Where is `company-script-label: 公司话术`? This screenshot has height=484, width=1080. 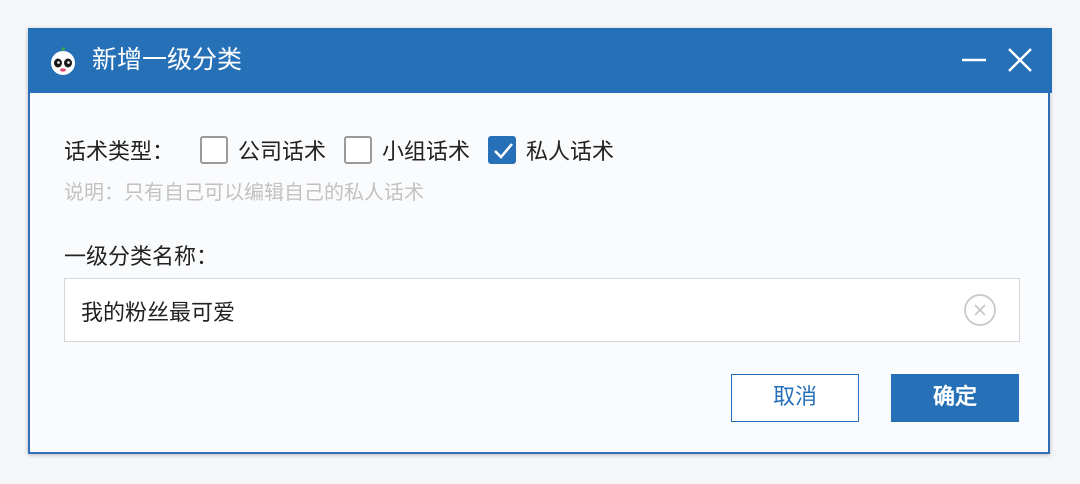 company-script-label: 公司话术 is located at coordinates (282, 152).